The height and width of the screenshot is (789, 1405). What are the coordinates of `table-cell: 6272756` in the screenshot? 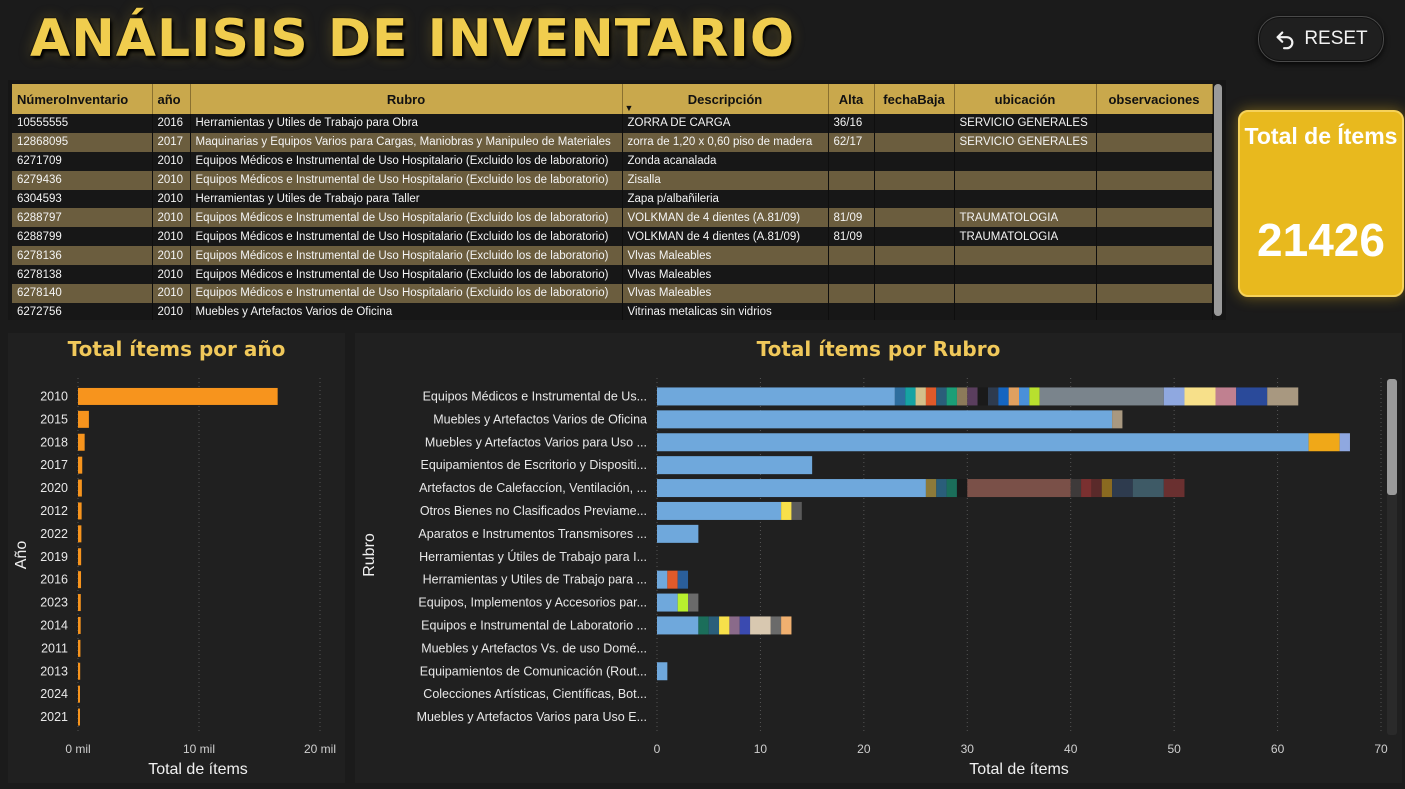 It's located at (82, 311).